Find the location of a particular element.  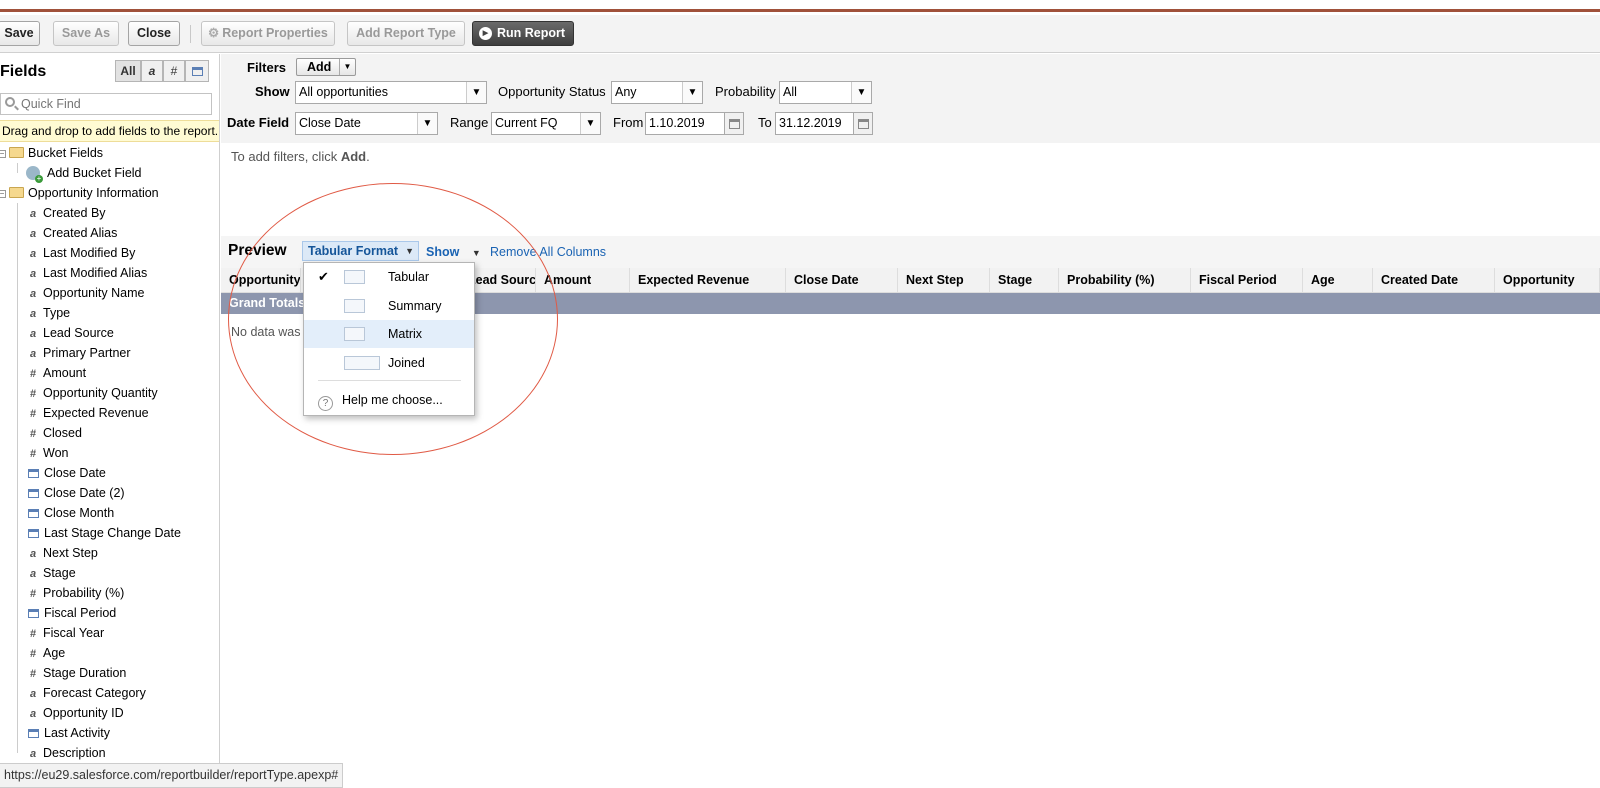

filter-number-button: # is located at coordinates (174, 71).